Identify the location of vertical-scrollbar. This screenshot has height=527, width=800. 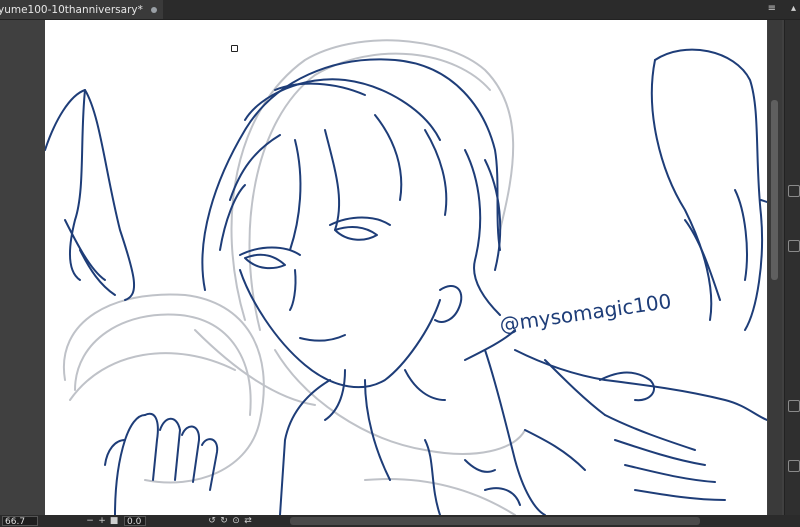
(775, 267).